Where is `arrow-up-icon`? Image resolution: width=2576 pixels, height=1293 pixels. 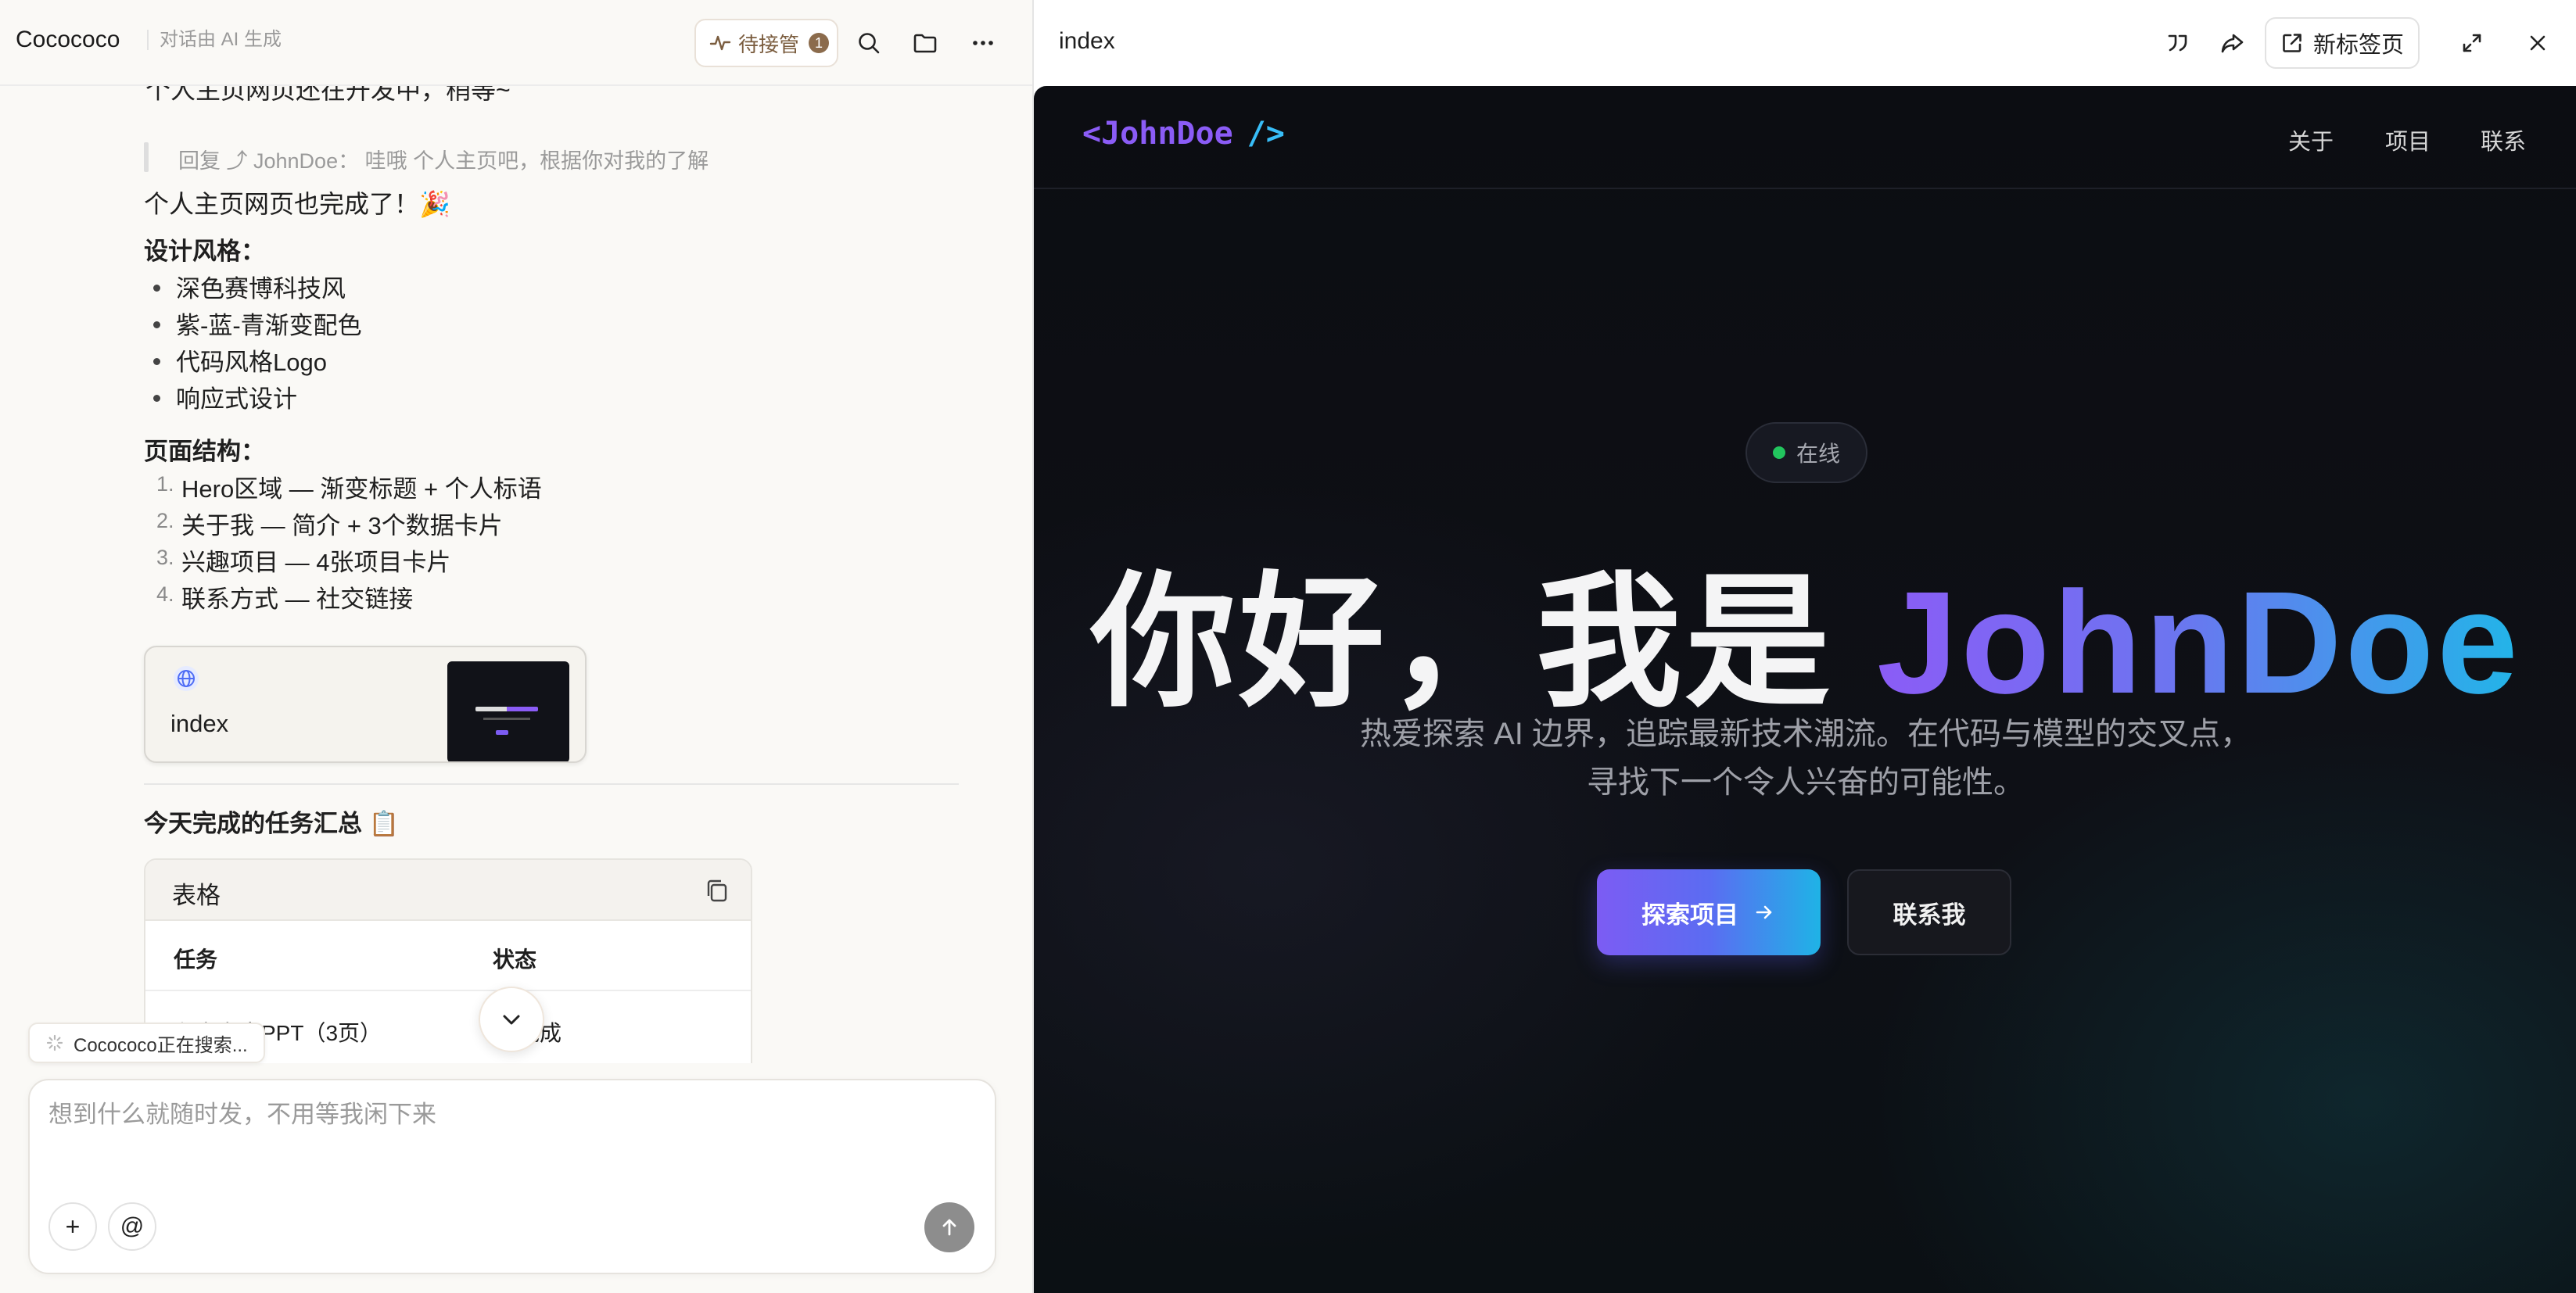
arrow-up-icon is located at coordinates (949, 1227).